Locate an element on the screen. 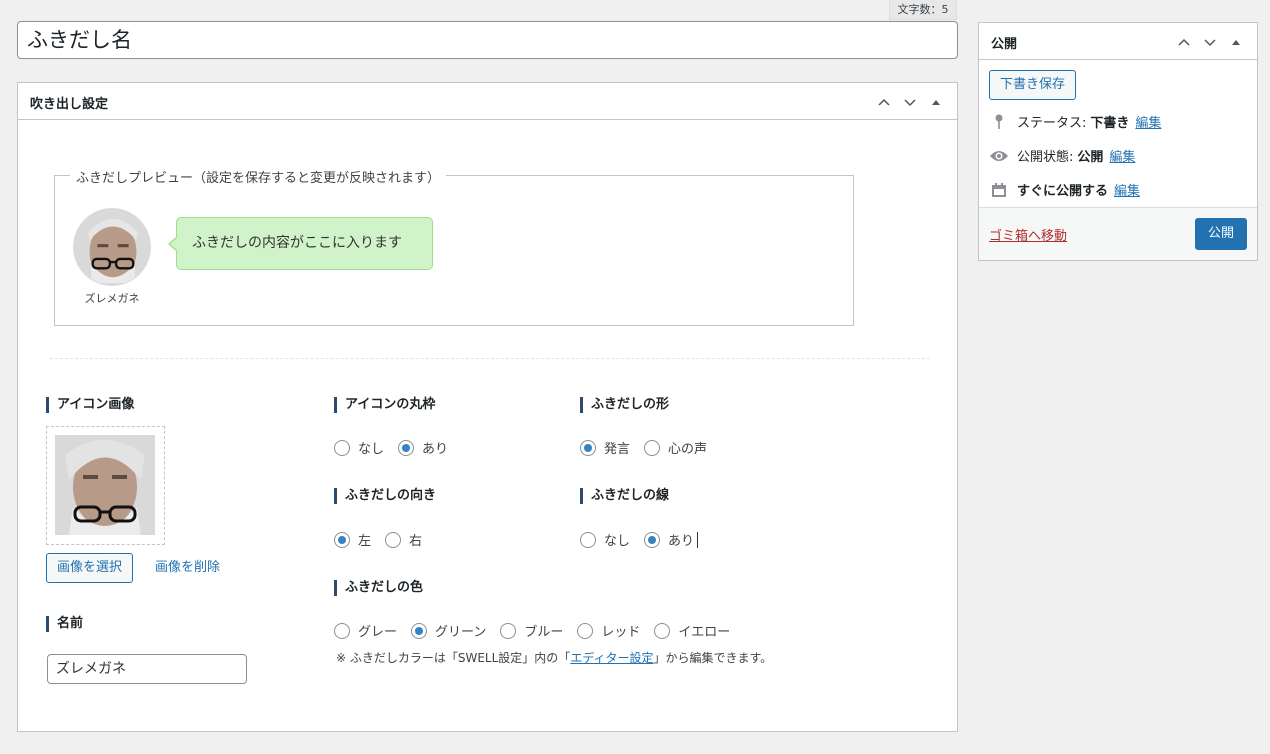  icon-round-options: なし あり is located at coordinates (398, 447).